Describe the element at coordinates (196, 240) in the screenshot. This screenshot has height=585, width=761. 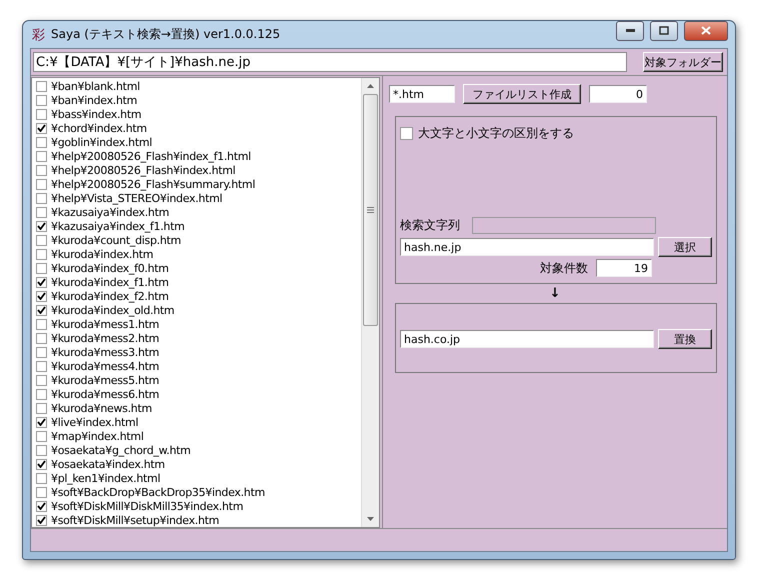
I see `file-item: ¥kuroda¥count_disp.htm` at that location.